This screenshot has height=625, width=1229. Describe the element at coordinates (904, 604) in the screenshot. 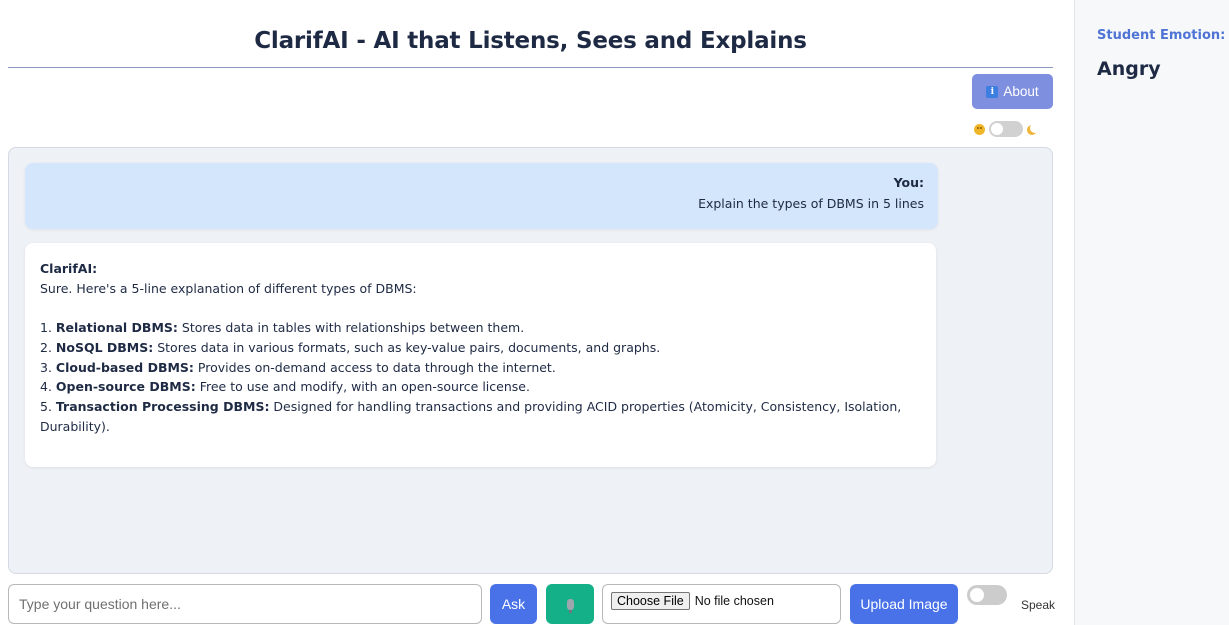

I see `upload-image-button: Upload Image` at that location.